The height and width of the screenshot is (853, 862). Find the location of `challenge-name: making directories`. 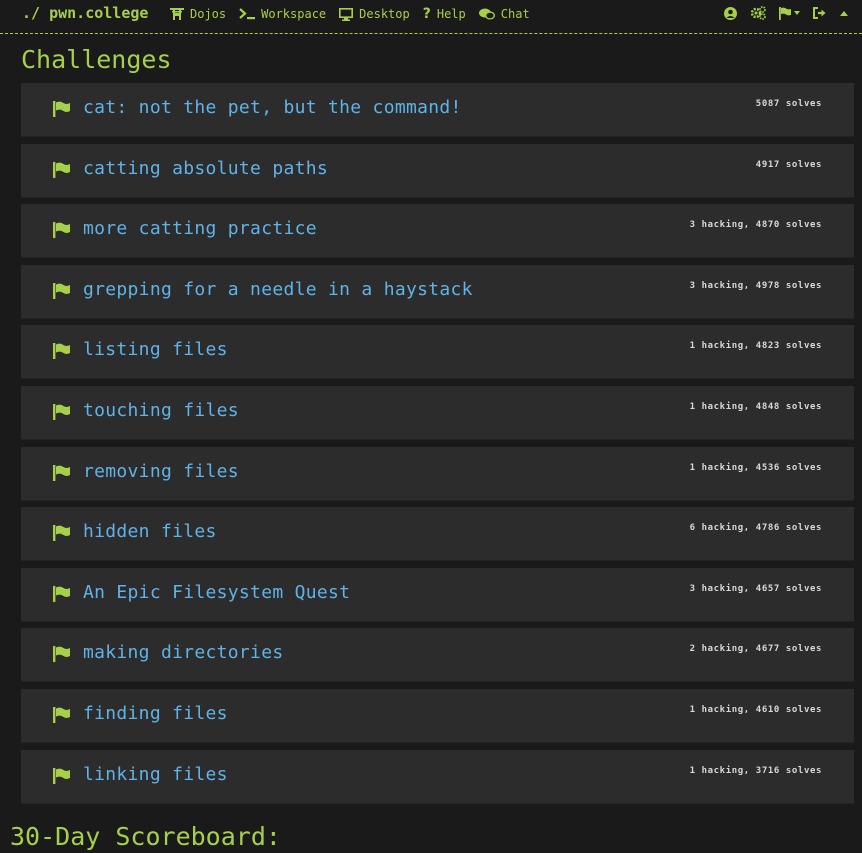

challenge-name: making directories is located at coordinates (183, 652).